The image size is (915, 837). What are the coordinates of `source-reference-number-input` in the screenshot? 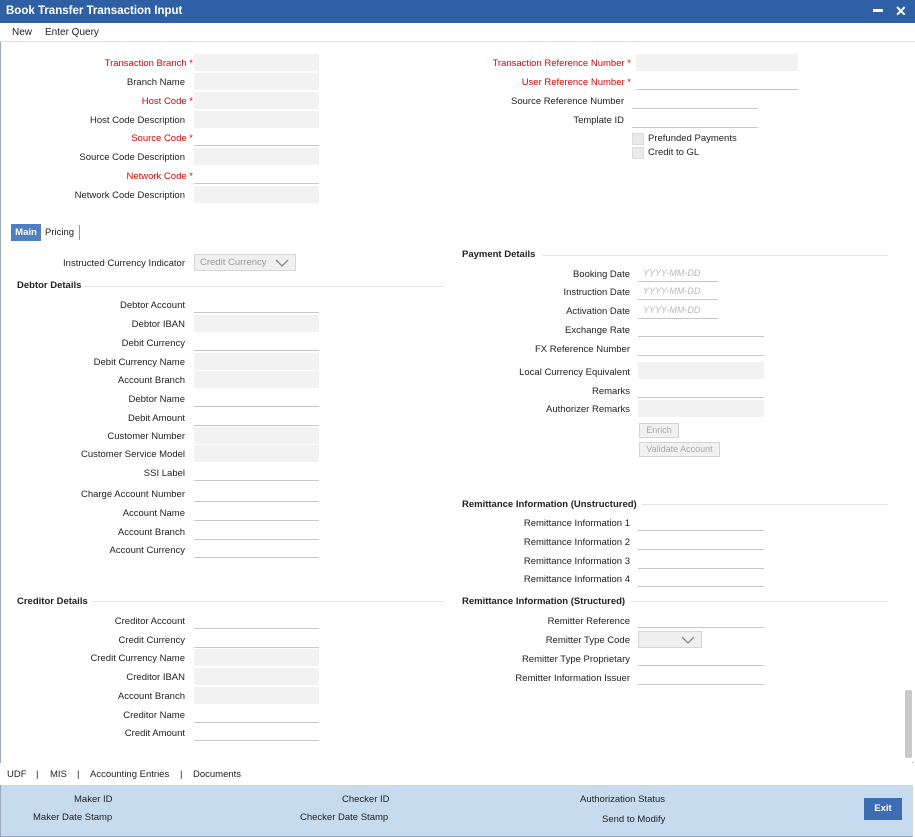 It's located at (695, 100).